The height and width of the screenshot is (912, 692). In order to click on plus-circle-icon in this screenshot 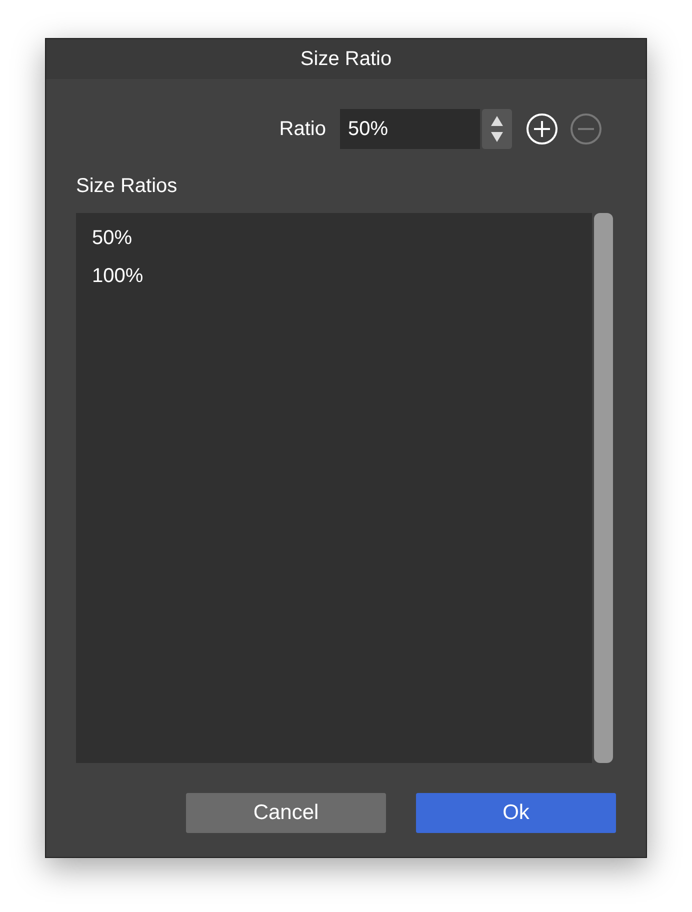, I will do `click(542, 129)`.